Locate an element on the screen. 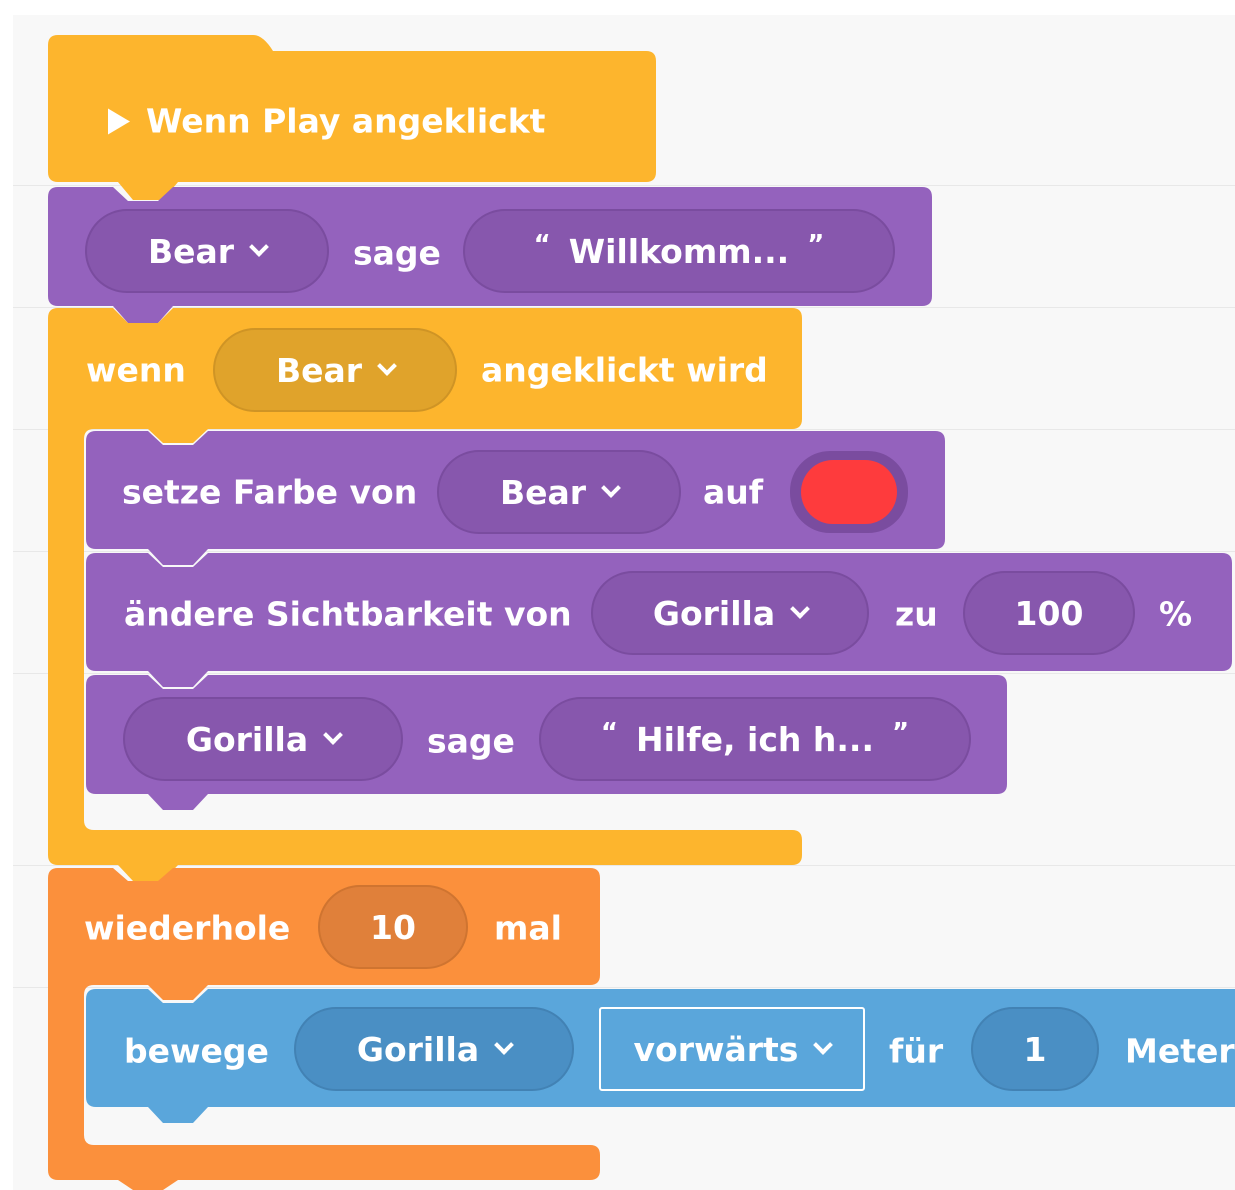  color-swatch is located at coordinates (849, 492).